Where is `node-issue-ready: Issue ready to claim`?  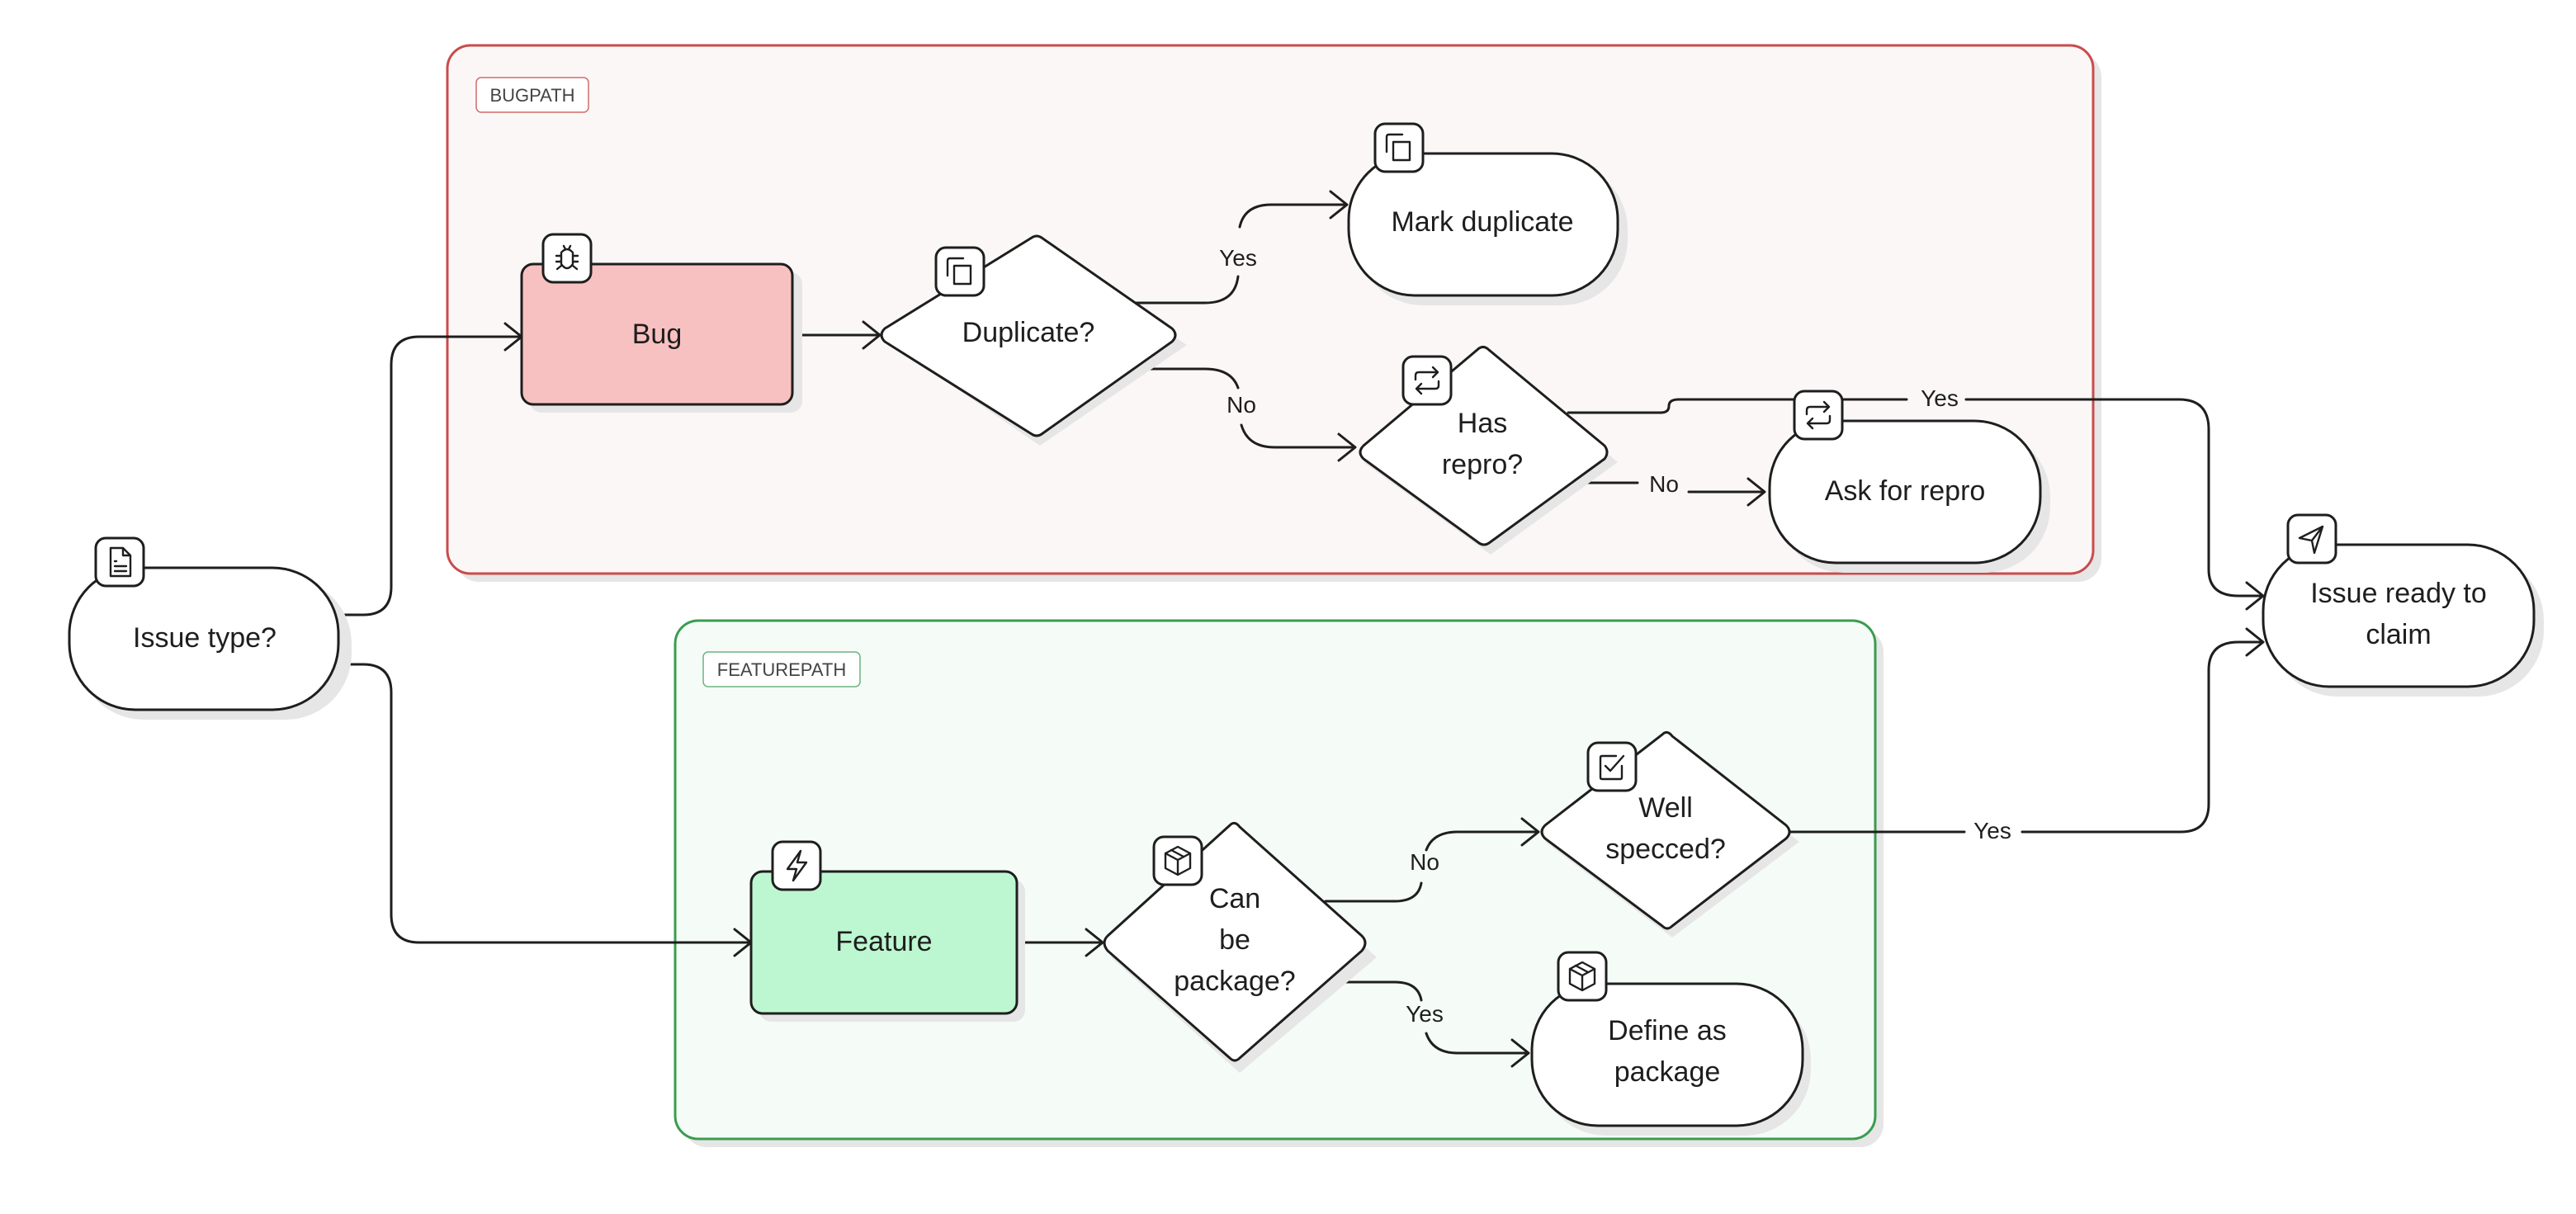 node-issue-ready: Issue ready to claim is located at coordinates (2403, 605).